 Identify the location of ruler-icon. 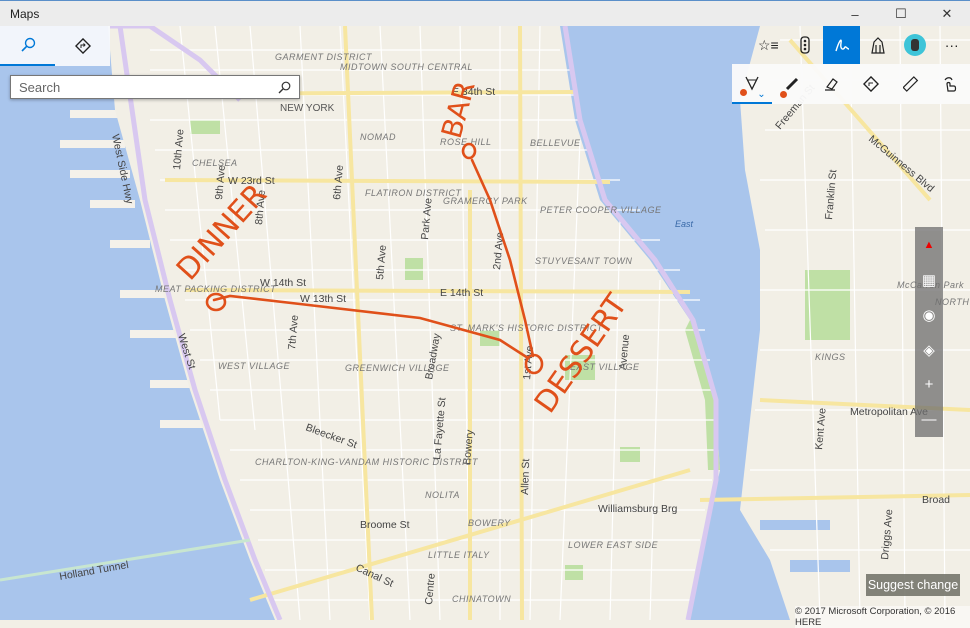
(910, 84).